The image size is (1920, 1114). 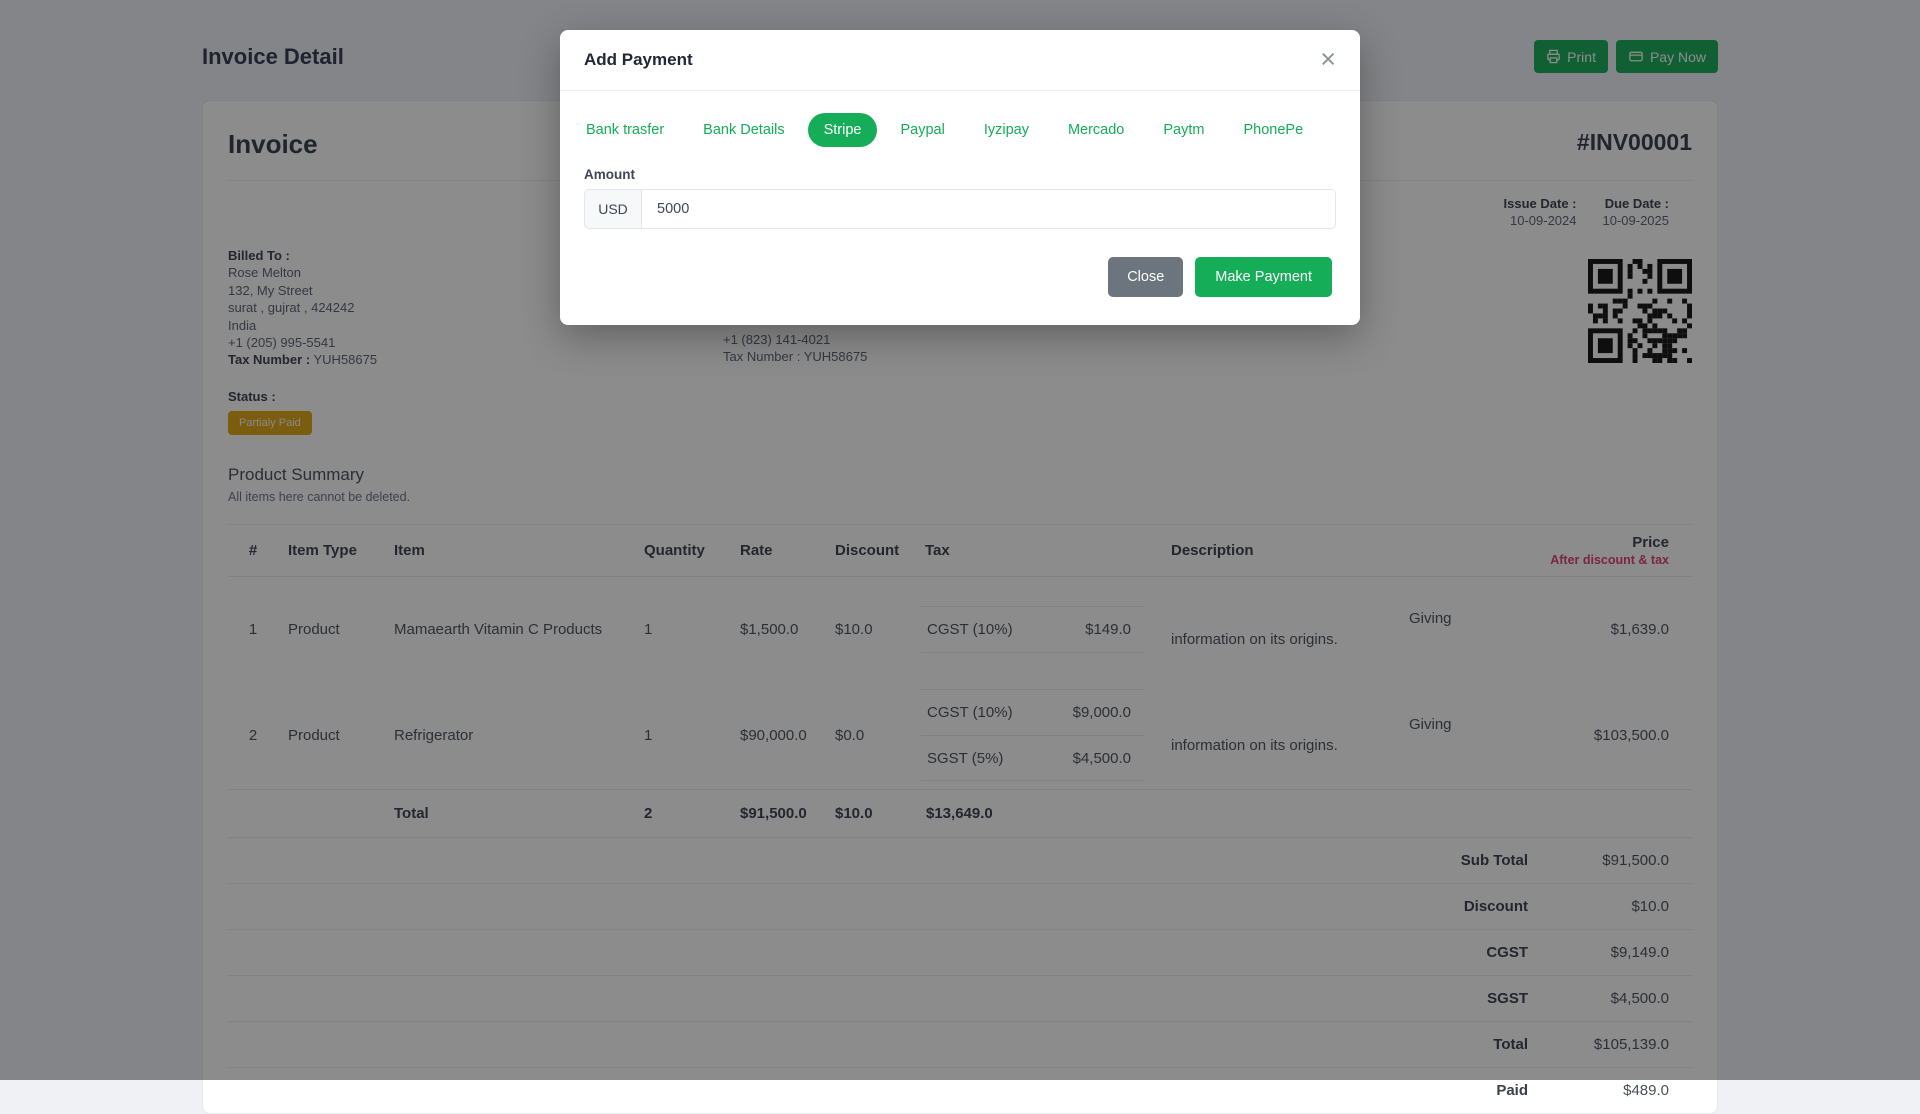 I want to click on tab-bank-details: Bank Details, so click(x=743, y=130).